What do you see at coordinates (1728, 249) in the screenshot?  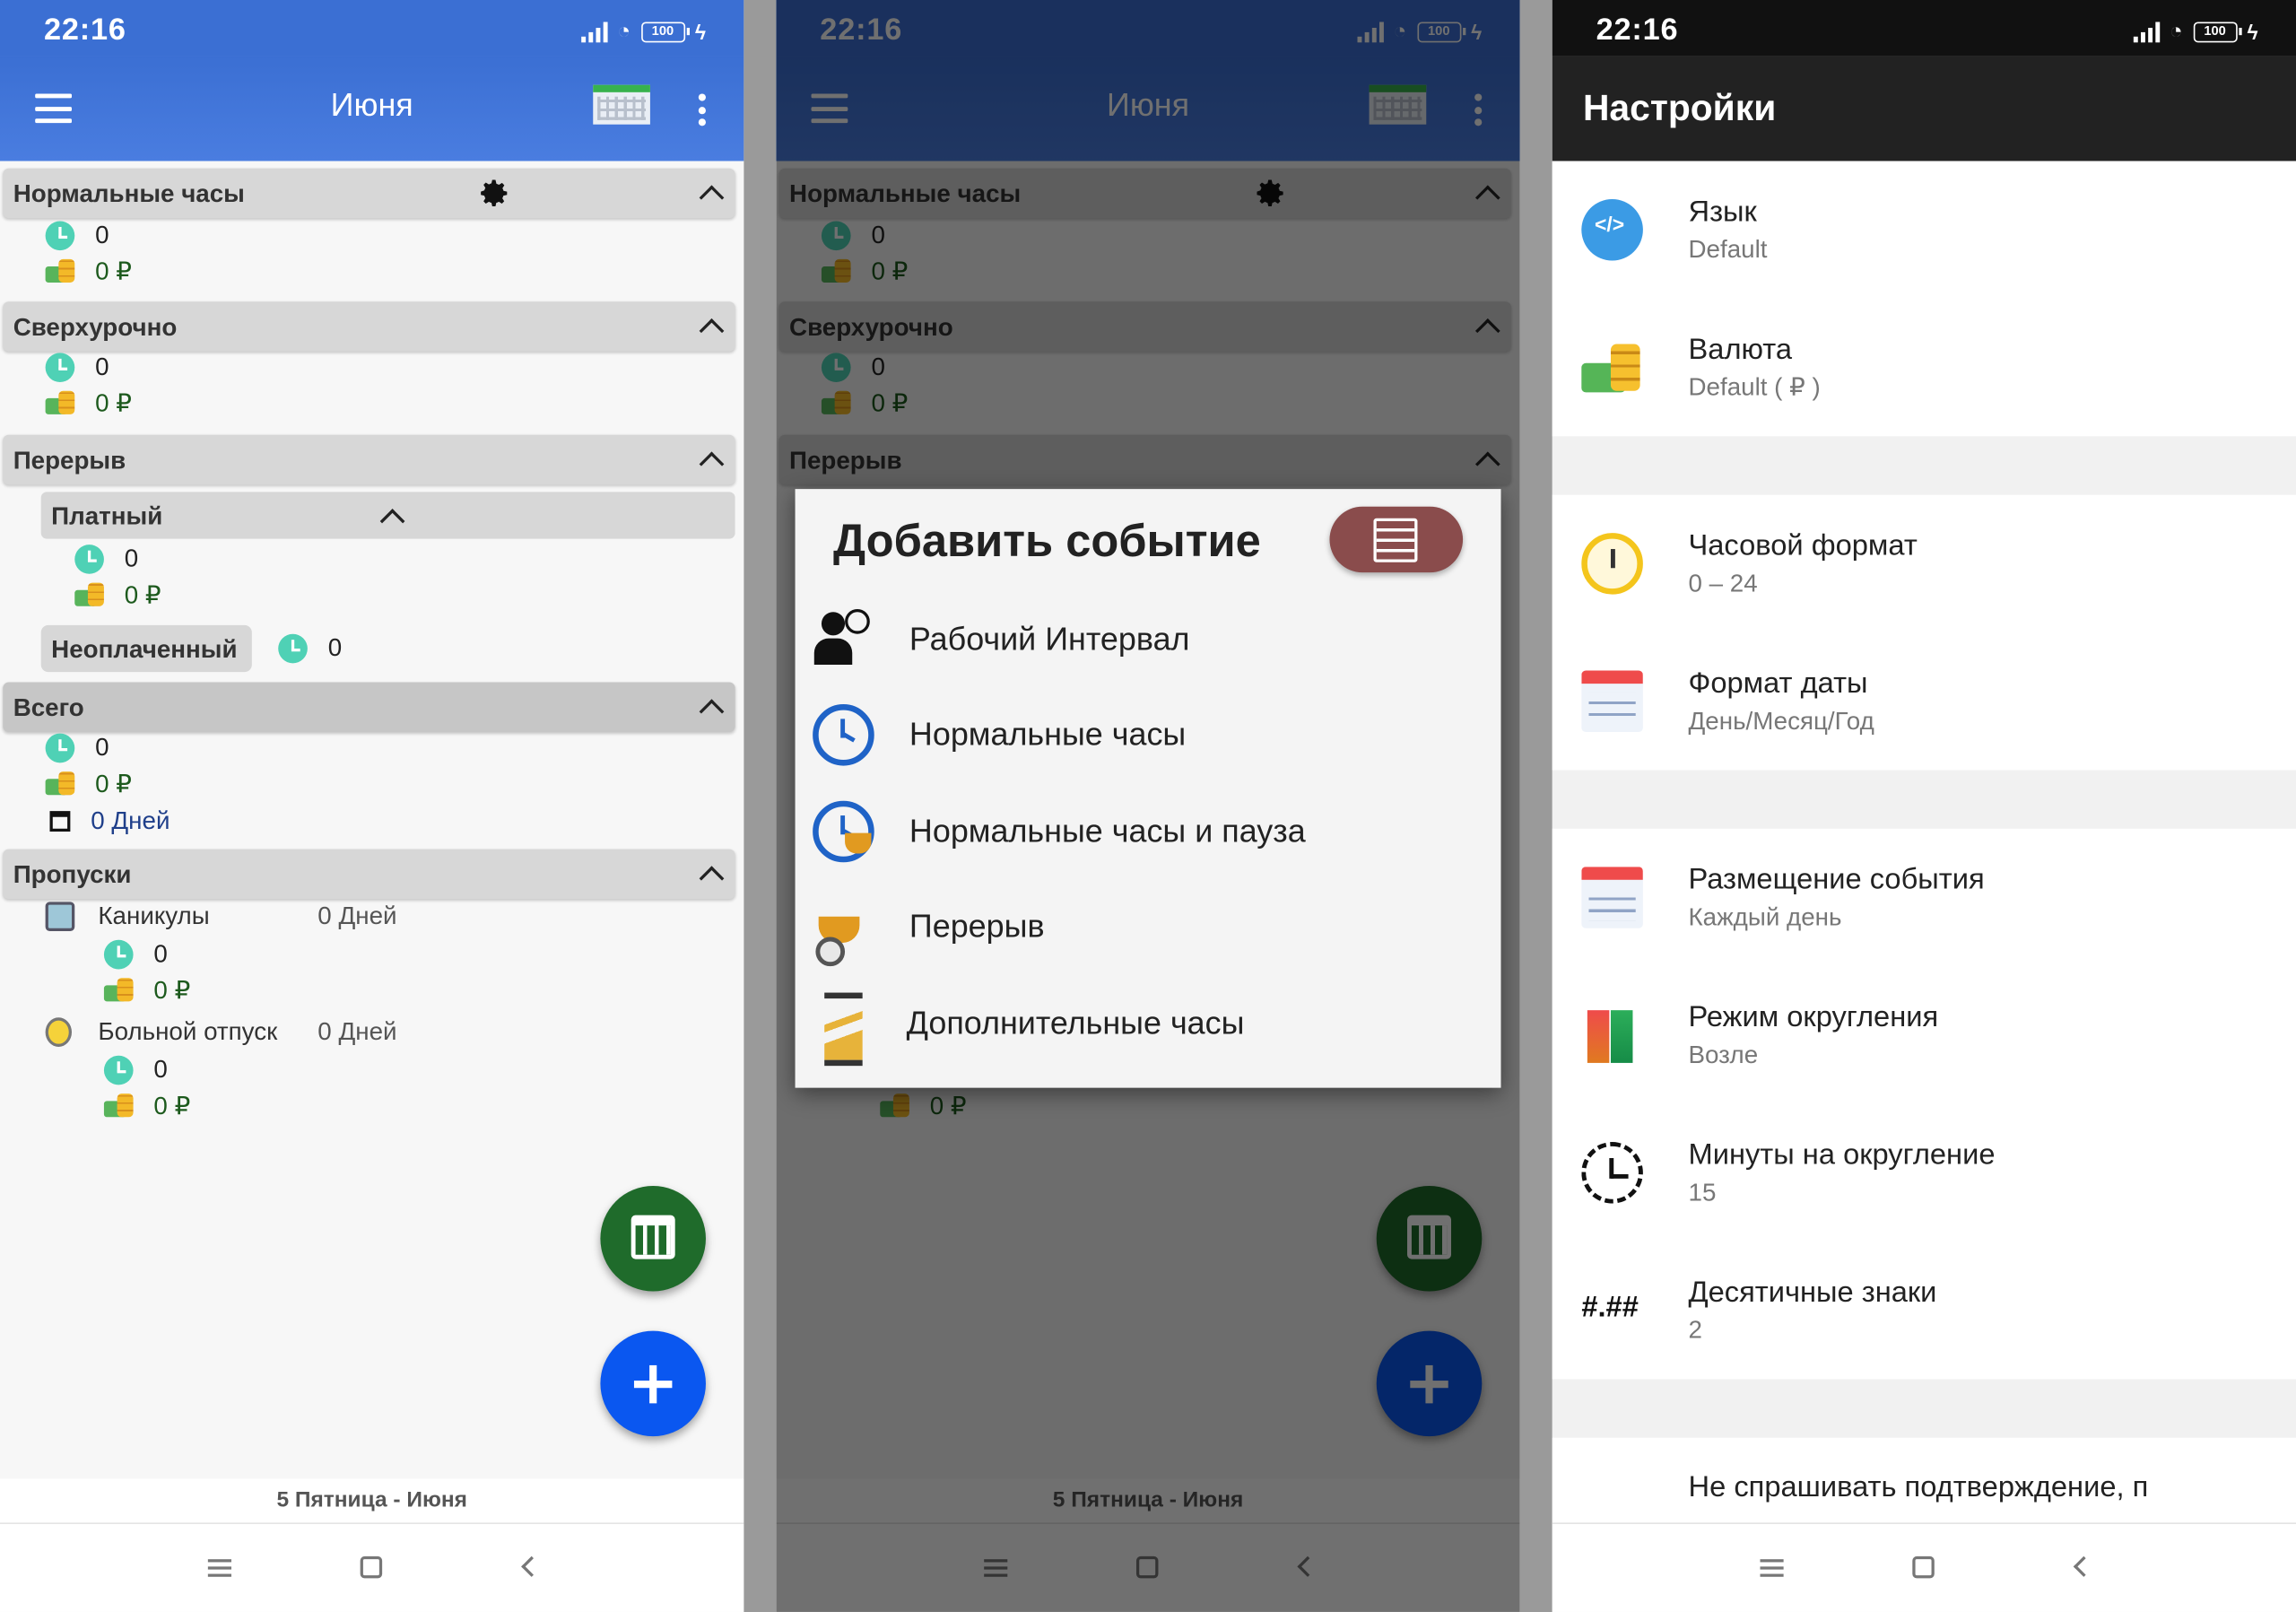 I see `setting-value: Default` at bounding box center [1728, 249].